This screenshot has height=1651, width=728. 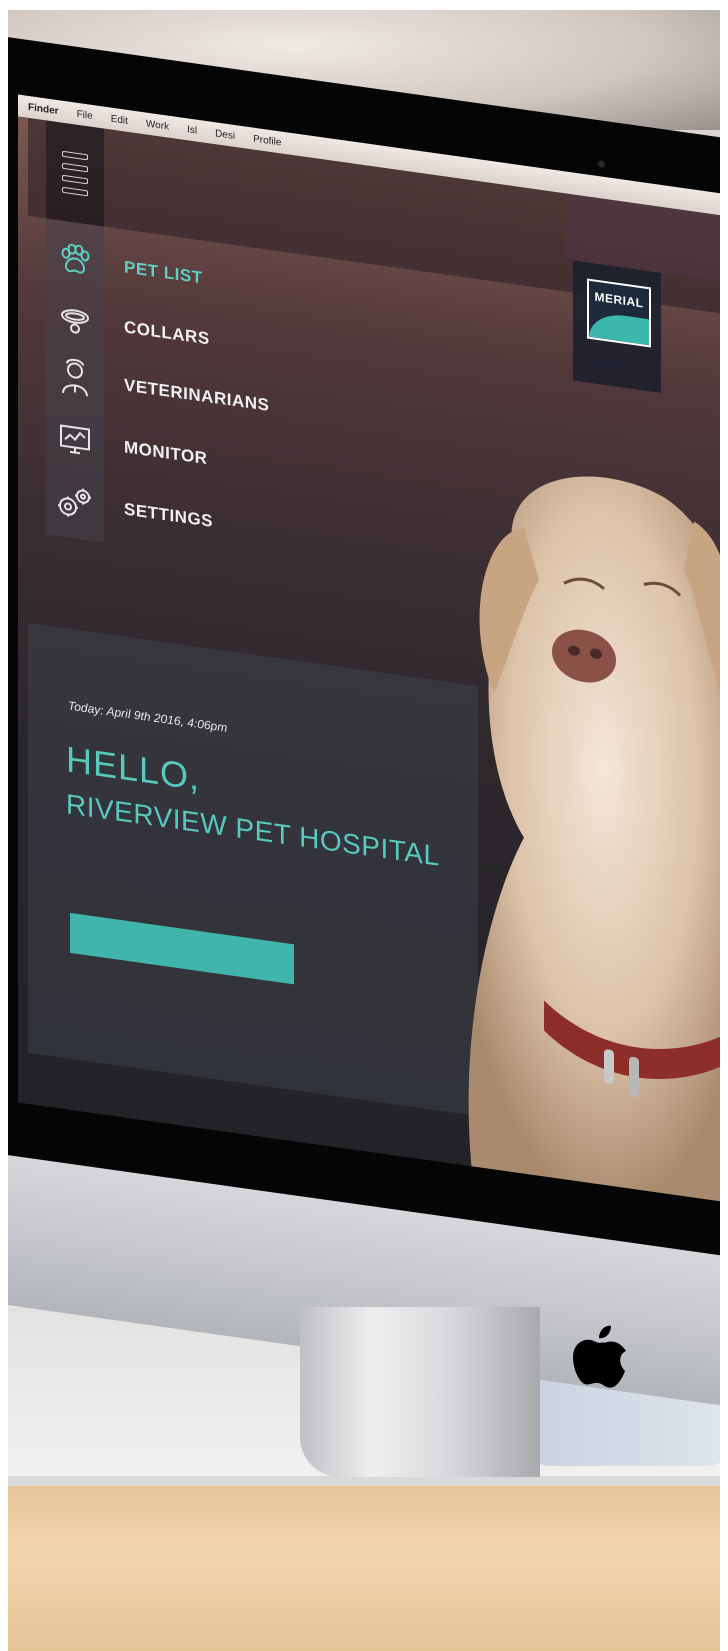 What do you see at coordinates (75, 378) in the screenshot?
I see `veterinarian-icon` at bounding box center [75, 378].